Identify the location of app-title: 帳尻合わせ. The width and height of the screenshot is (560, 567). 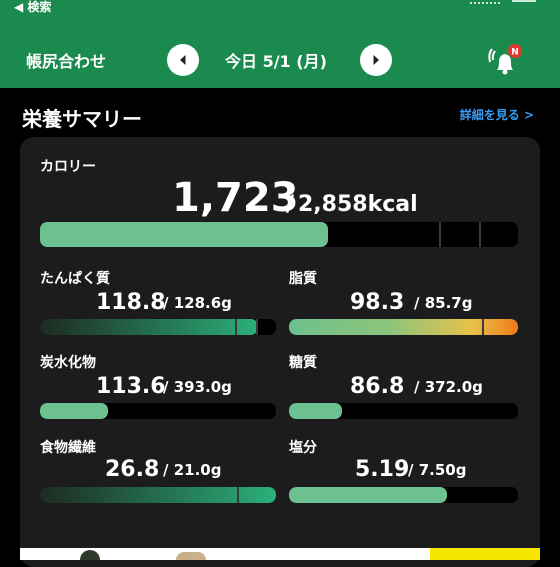
(66, 61).